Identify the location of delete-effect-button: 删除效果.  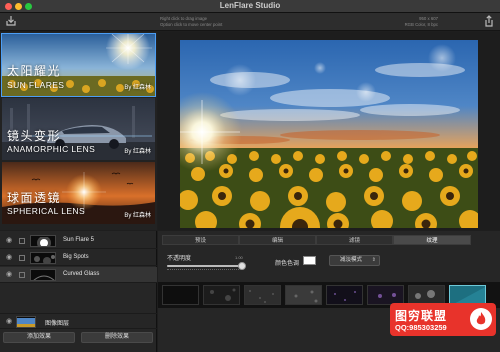
(117, 337).